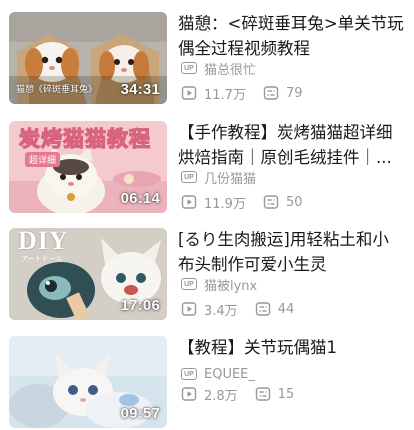 This screenshot has width=414, height=430. I want to click on stats-row: 3.4万 44, so click(246, 309).